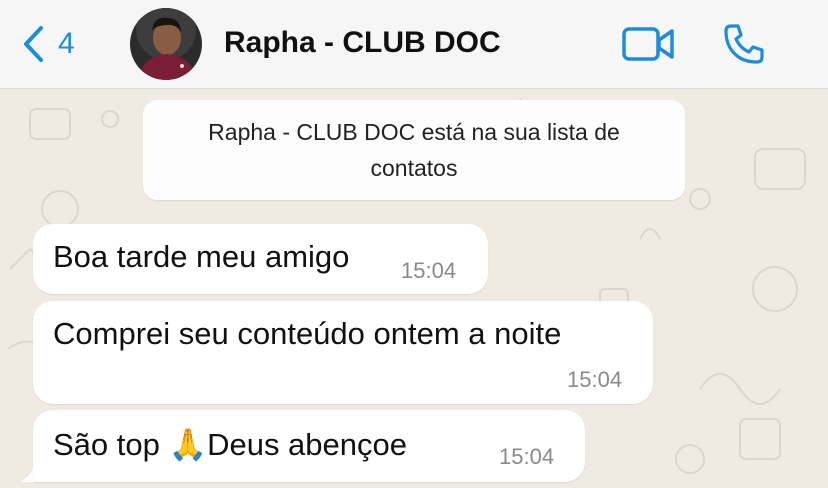  I want to click on message-bubble: Boa tarde meu amigo 15:04, so click(260, 259).